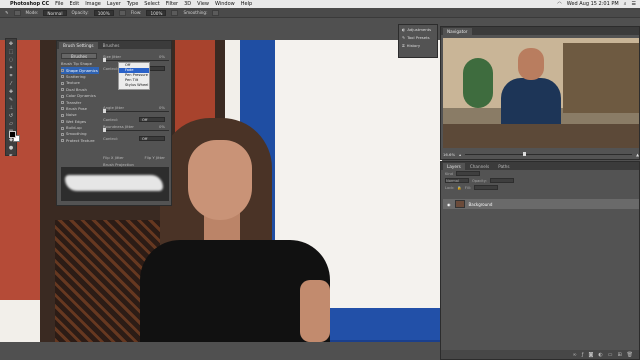  What do you see at coordinates (80, 141) in the screenshot?
I see `list-item: Protect Texture` at bounding box center [80, 141].